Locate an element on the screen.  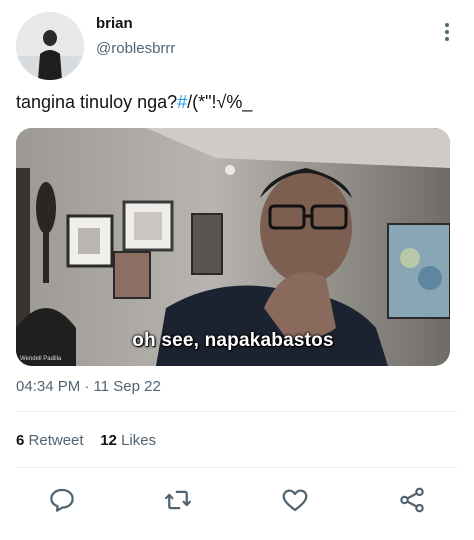
likes-count: 12 is located at coordinates (108, 440).